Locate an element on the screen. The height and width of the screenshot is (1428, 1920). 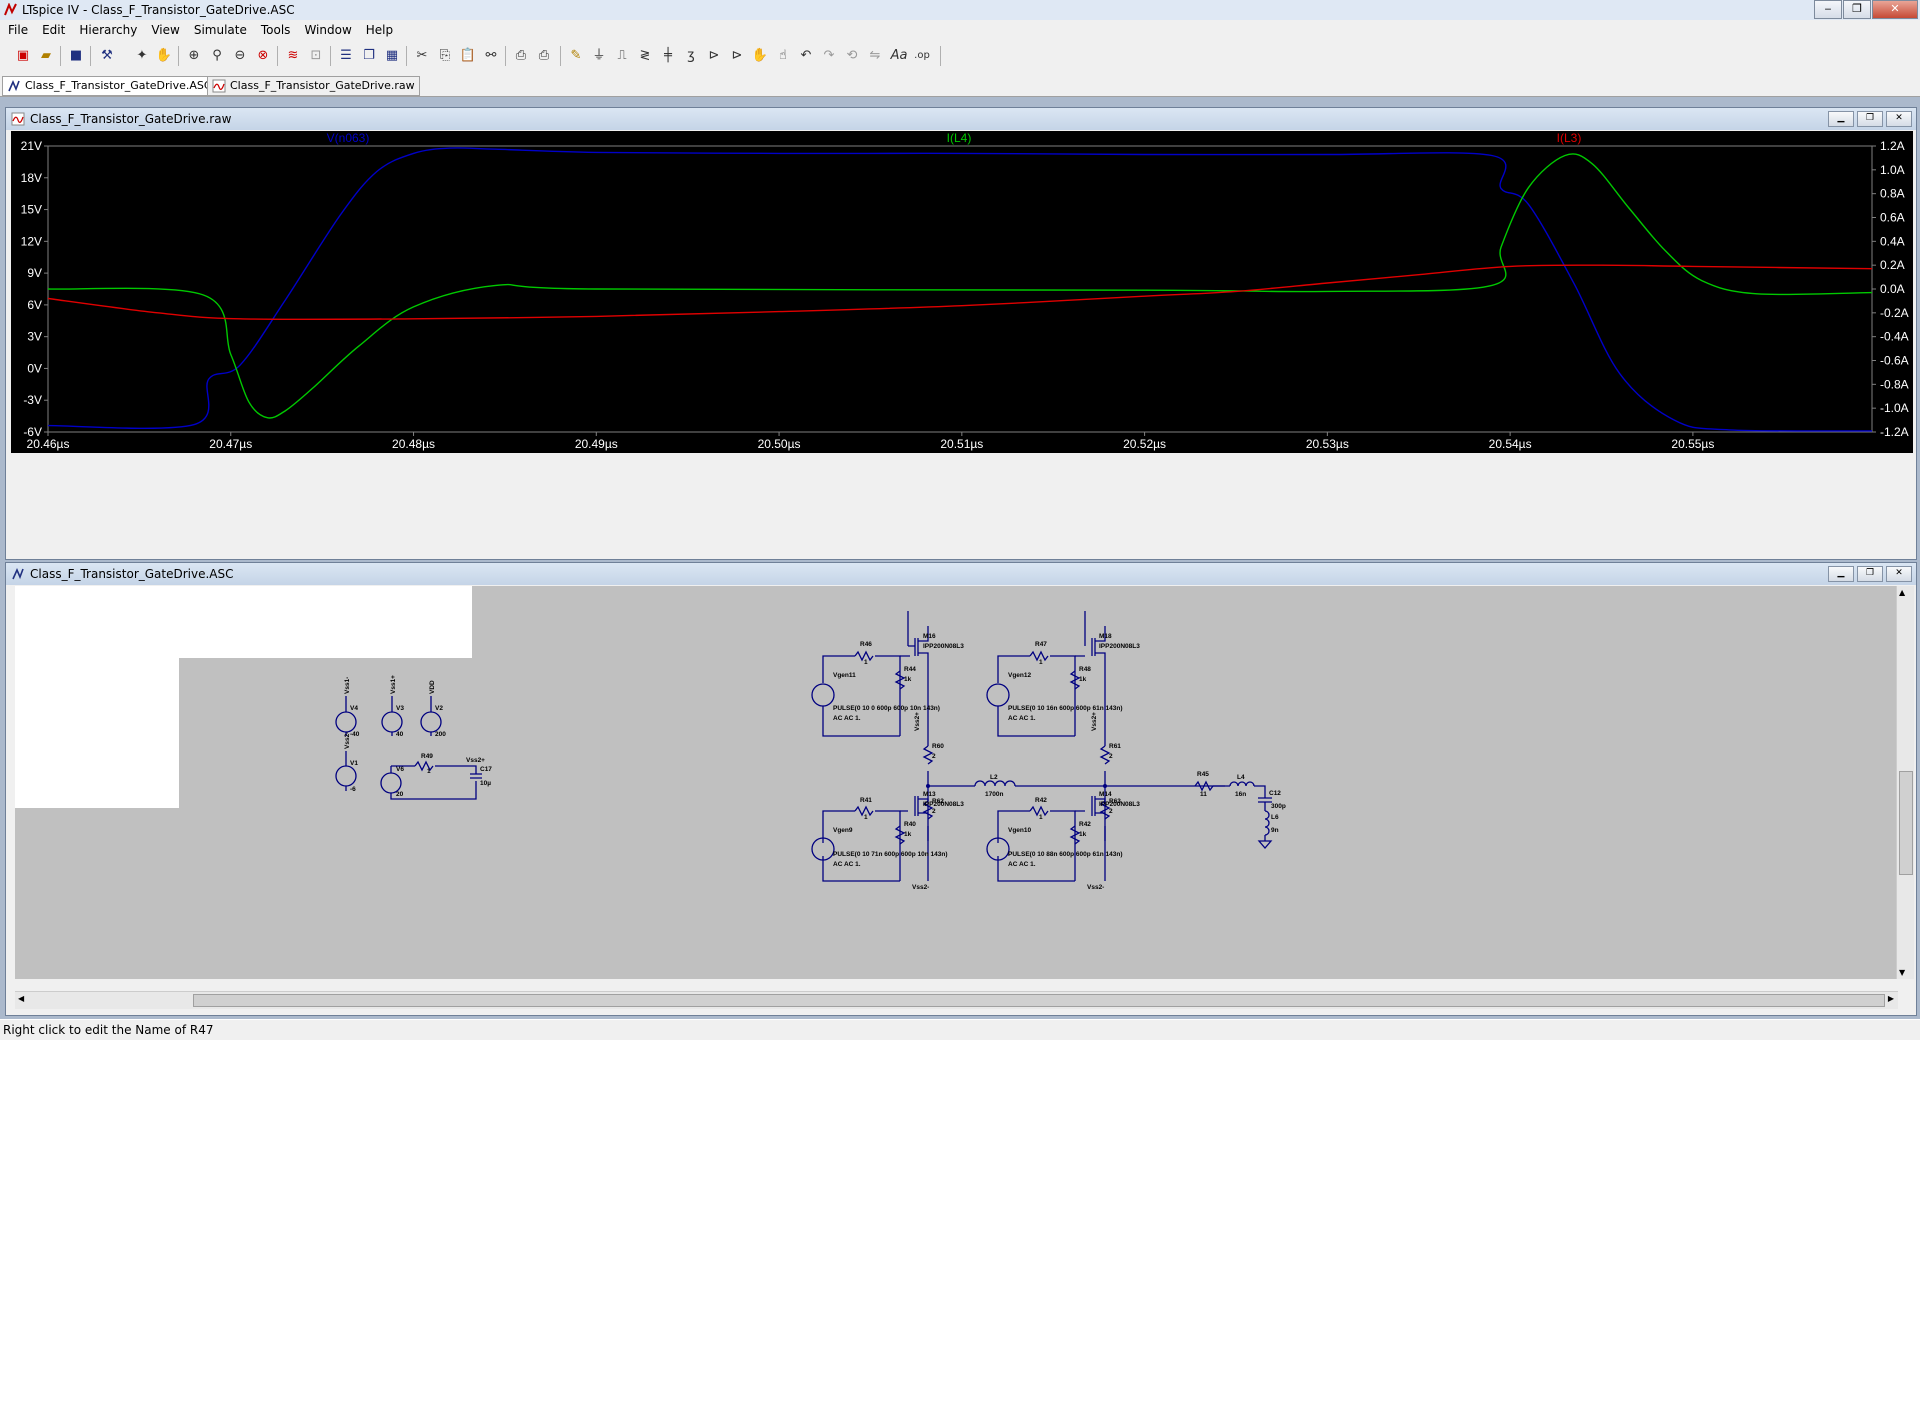
menu-hierarchy: Hierarchy is located at coordinates (107, 28).